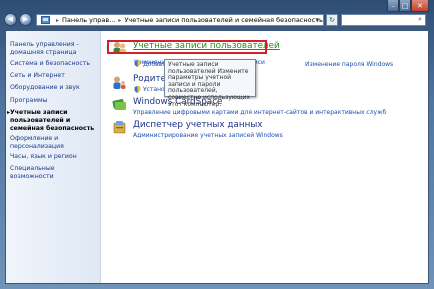 Image resolution: width=434 pixels, height=289 pixels. What do you see at coordinates (54, 173) in the screenshot?
I see `sidebar-item-accessibility: Специальные возможности` at bounding box center [54, 173].